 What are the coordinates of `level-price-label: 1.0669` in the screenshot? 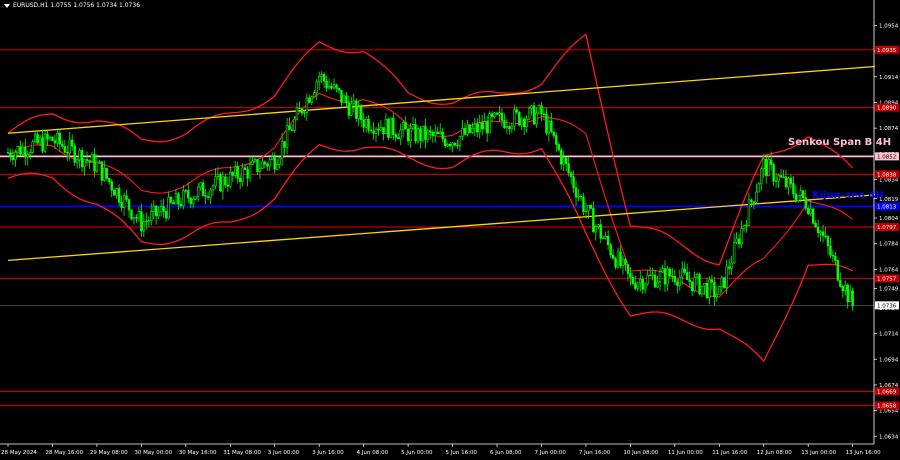 It's located at (887, 392).